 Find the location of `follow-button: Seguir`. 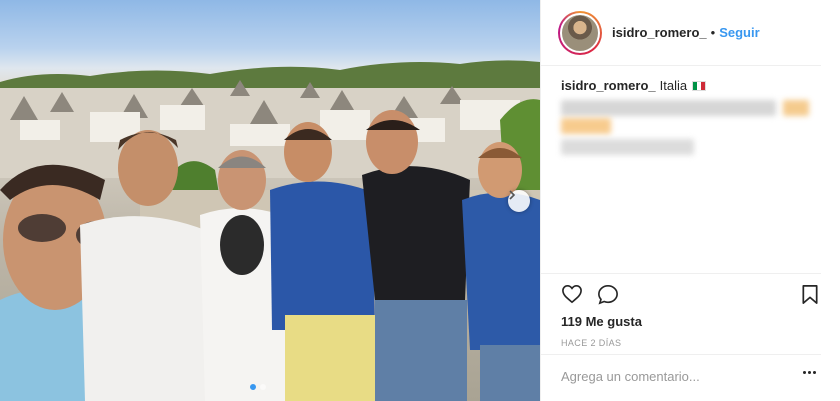

follow-button: Seguir is located at coordinates (739, 32).